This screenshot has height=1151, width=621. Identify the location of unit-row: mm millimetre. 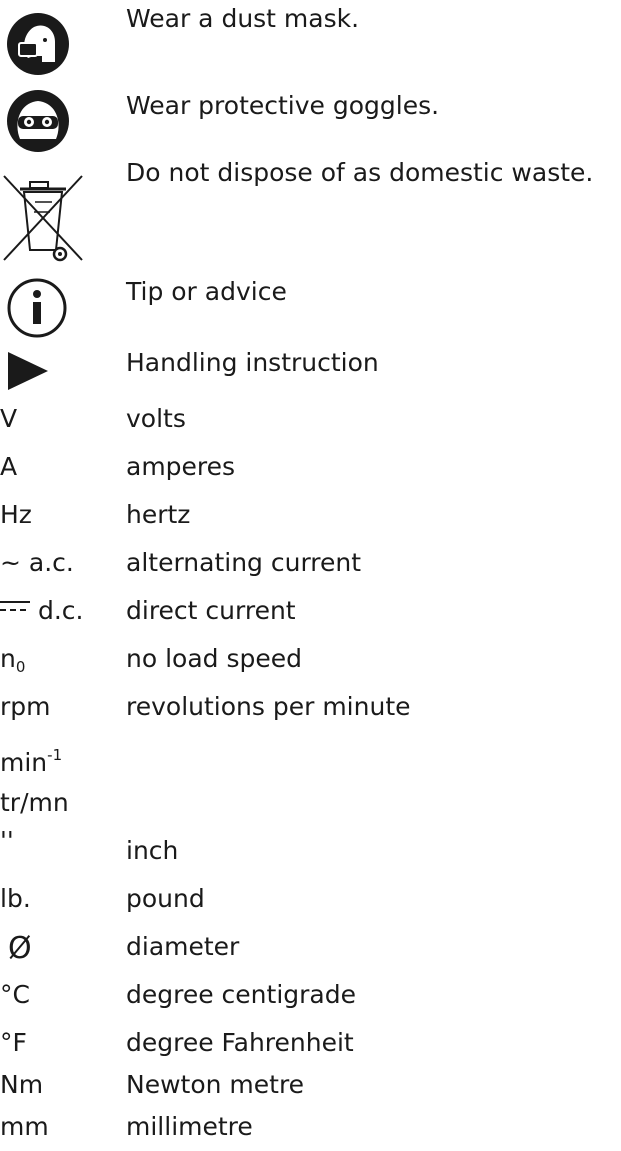
(310, 1128).